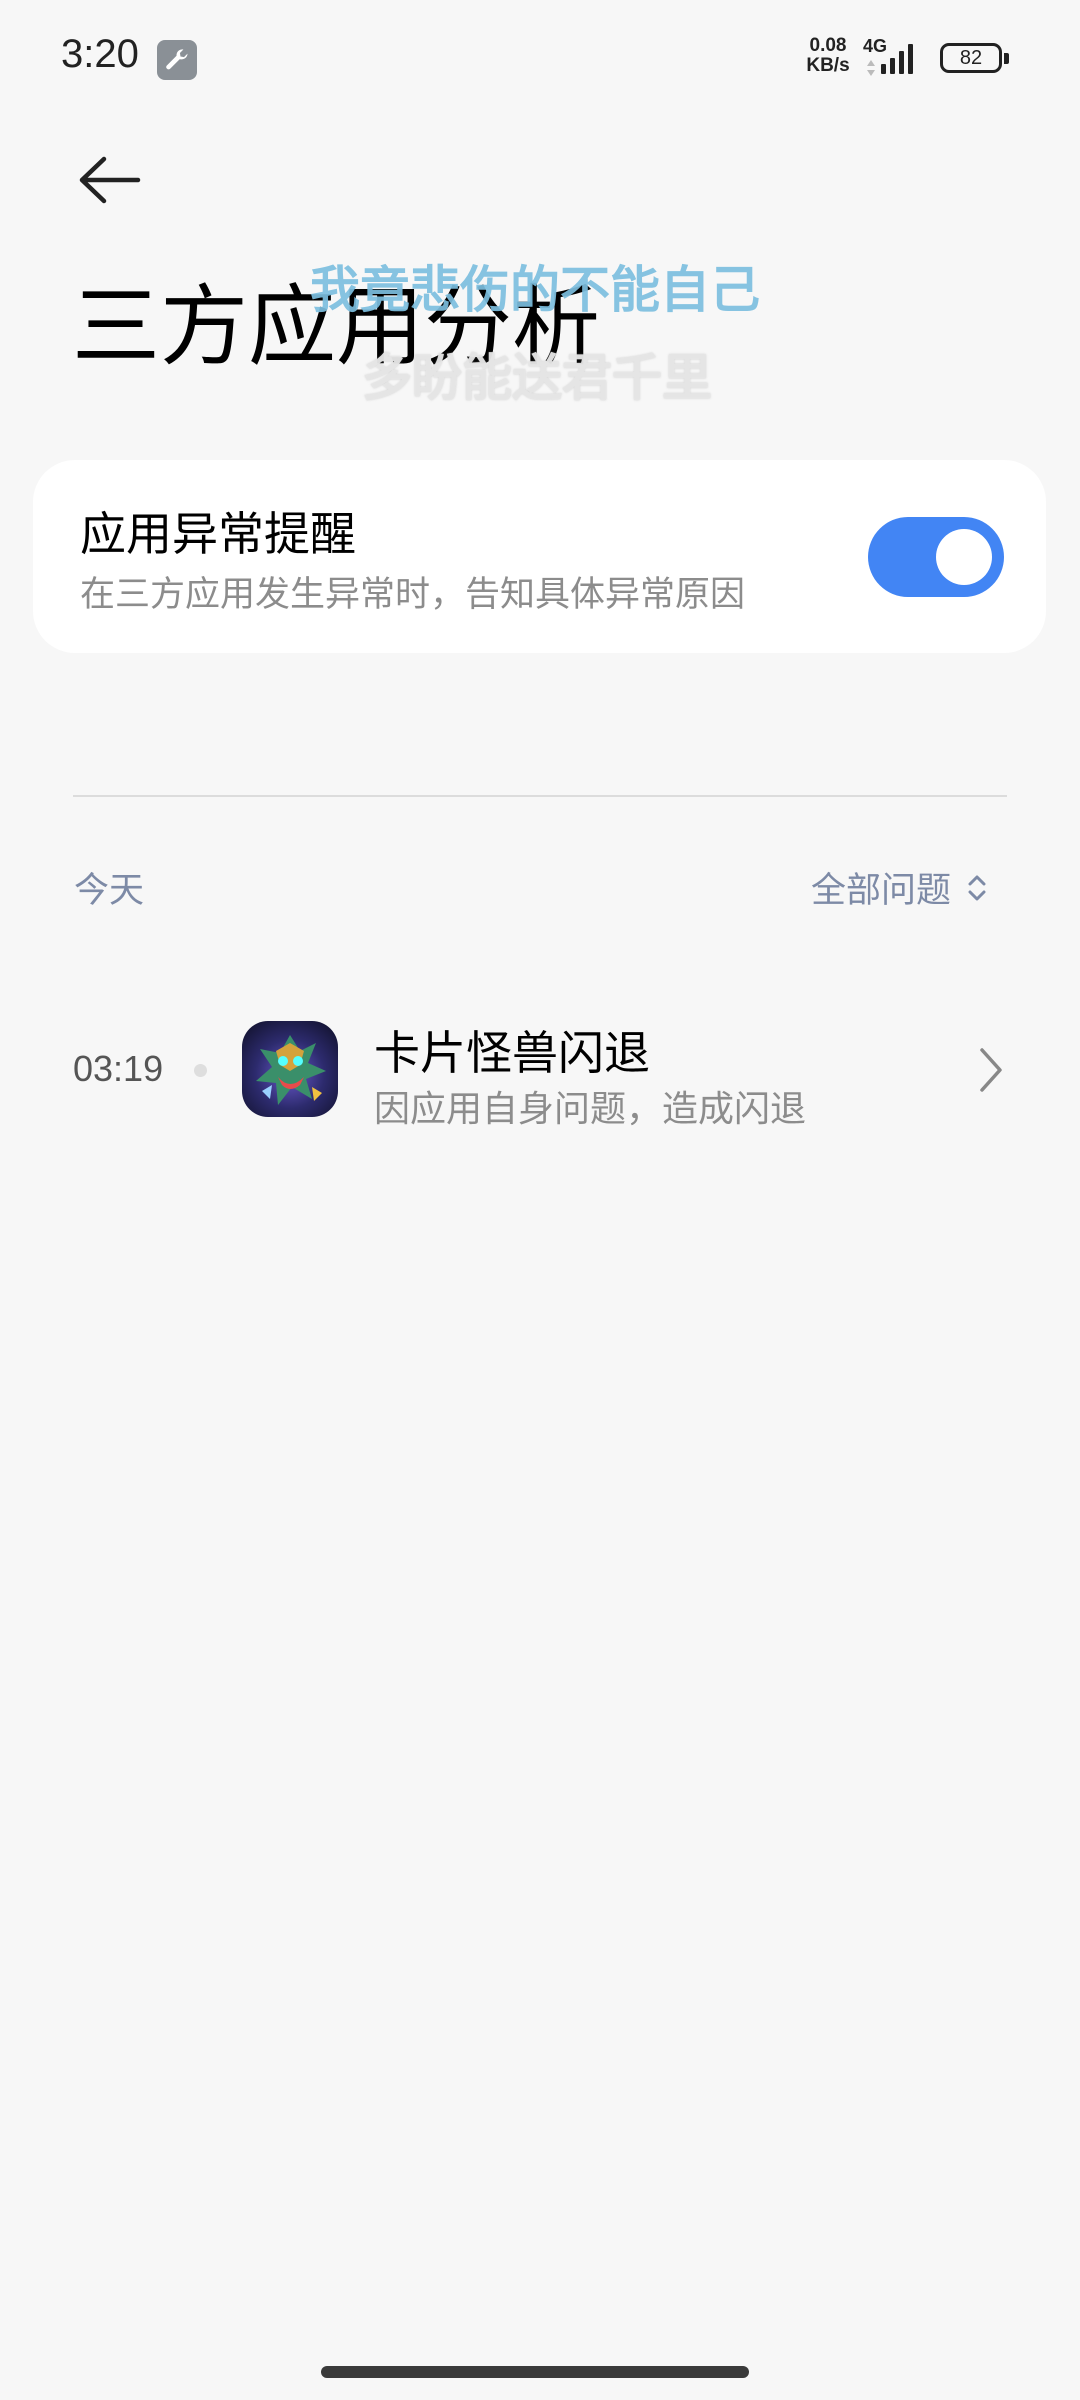 The image size is (1080, 2400). What do you see at coordinates (336, 326) in the screenshot?
I see `page-title: 三方应用分析` at bounding box center [336, 326].